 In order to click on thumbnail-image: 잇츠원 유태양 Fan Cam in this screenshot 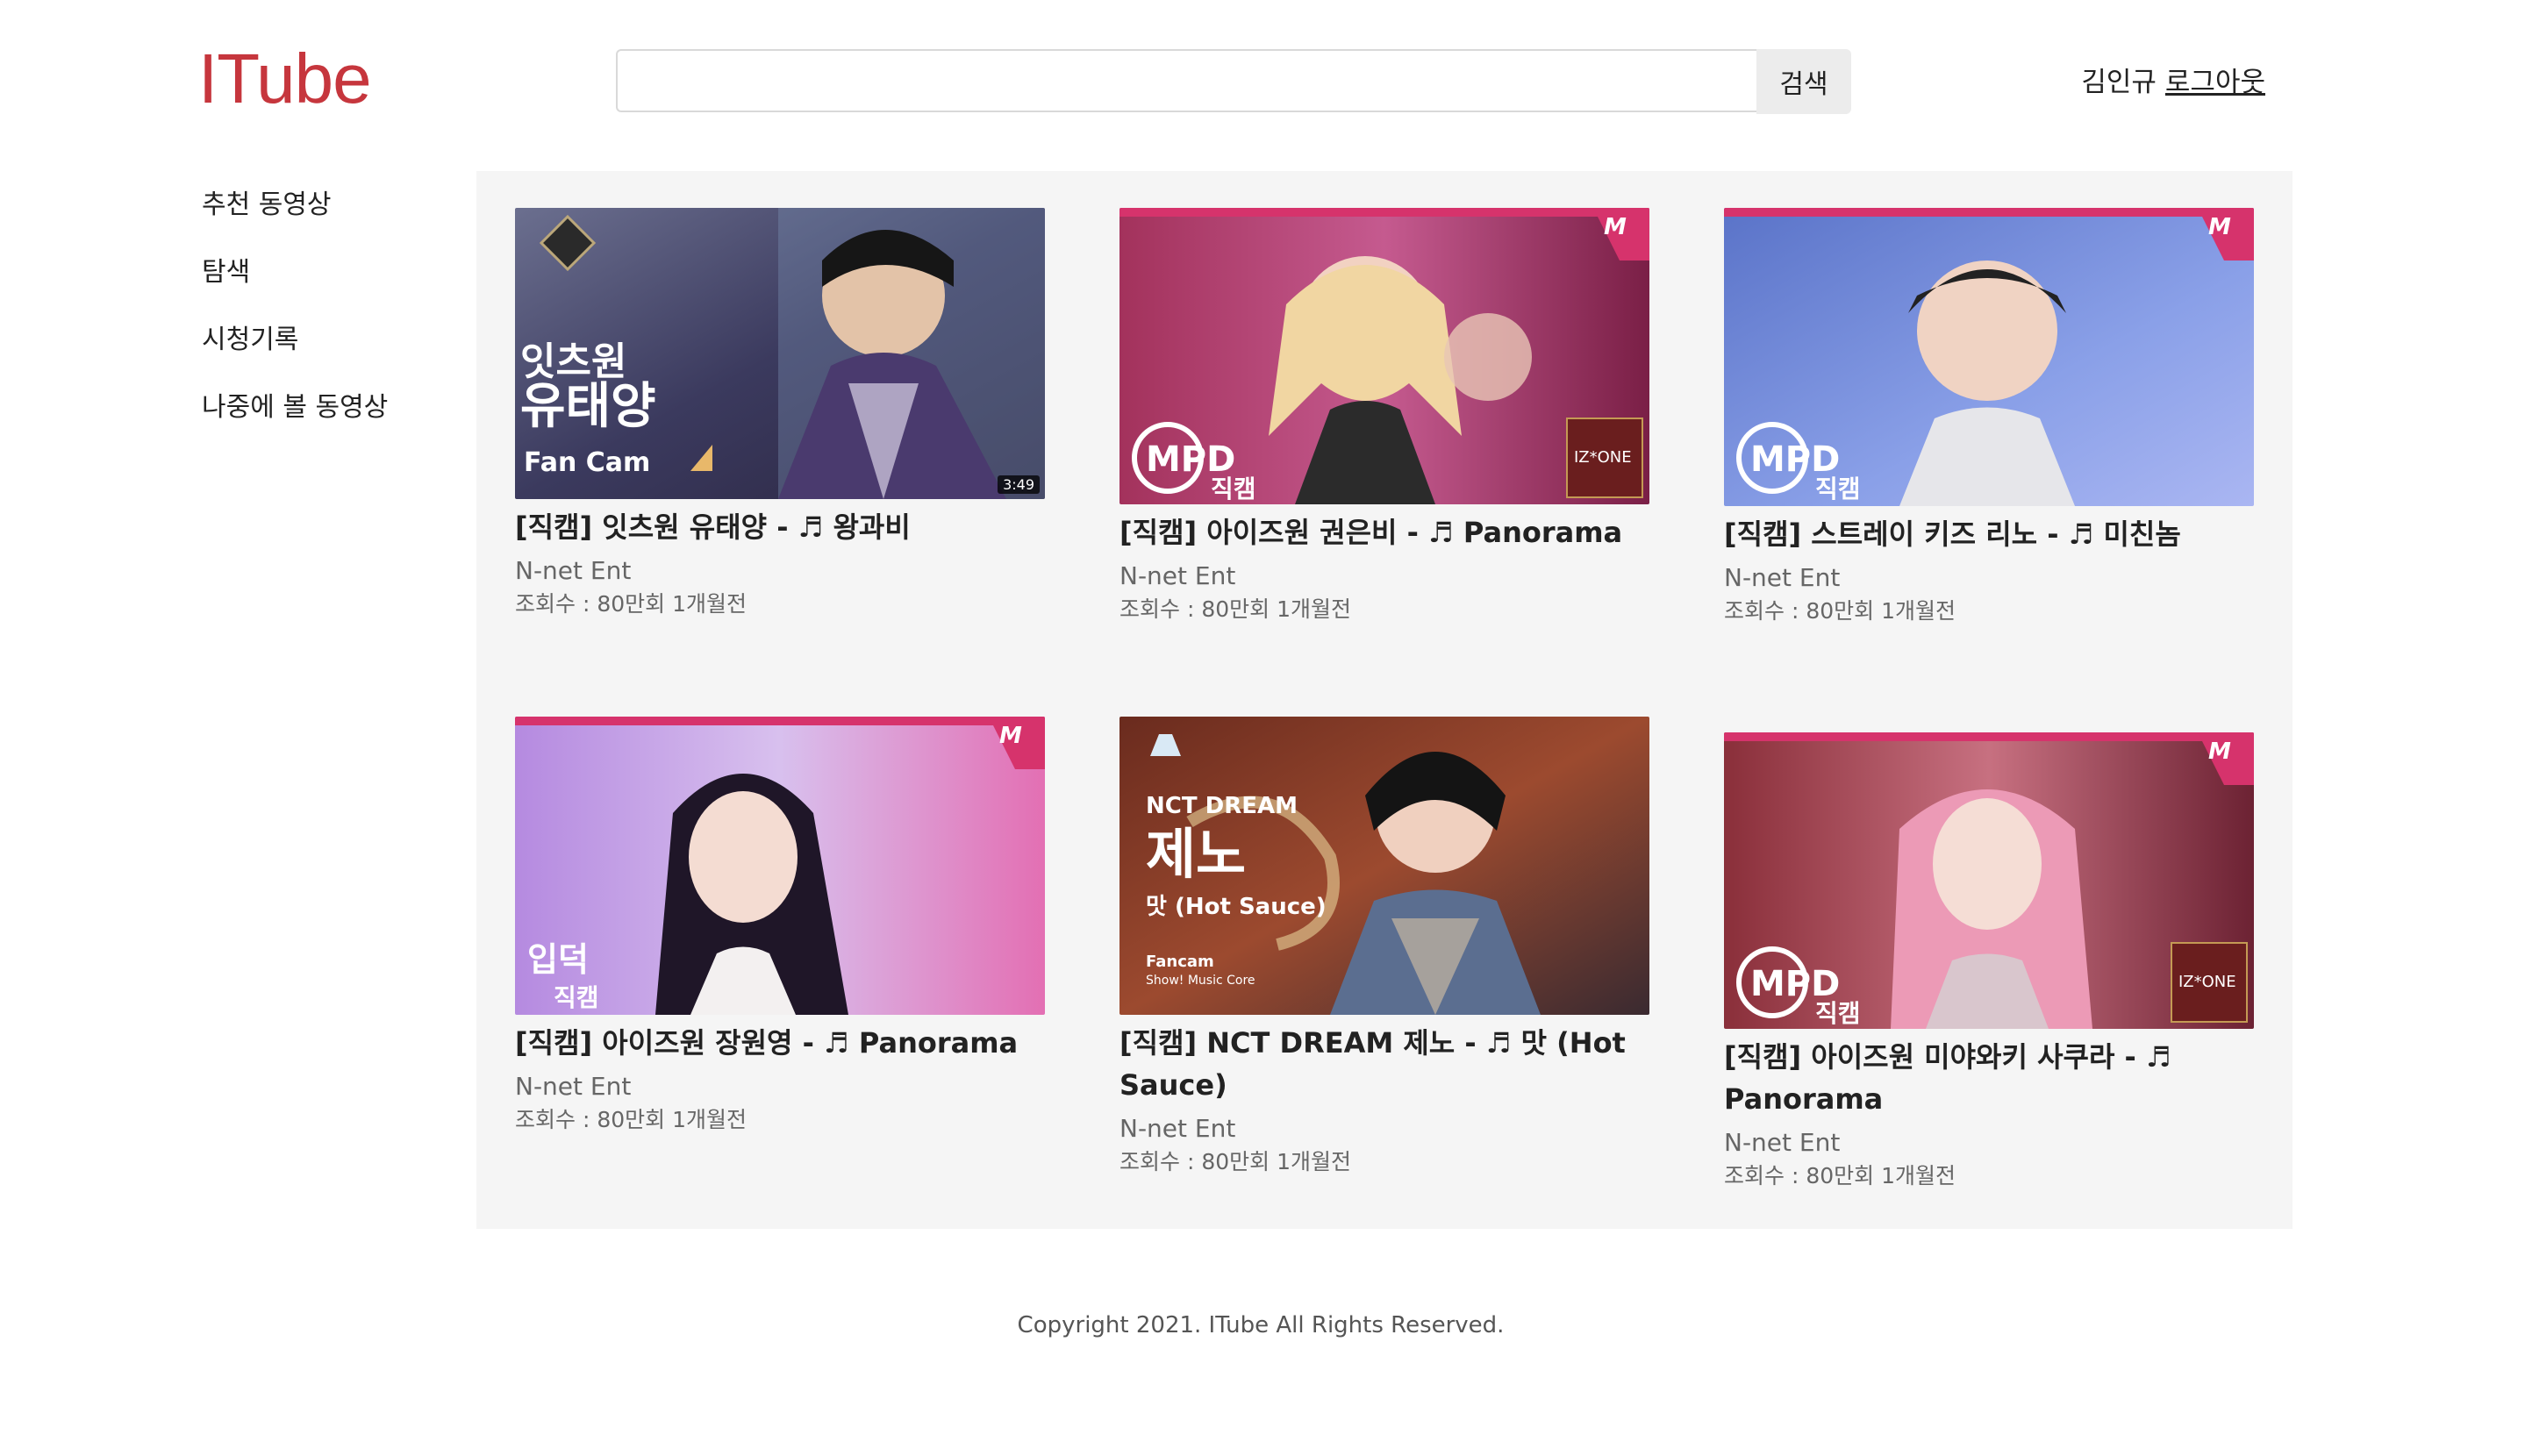, I will do `click(780, 353)`.